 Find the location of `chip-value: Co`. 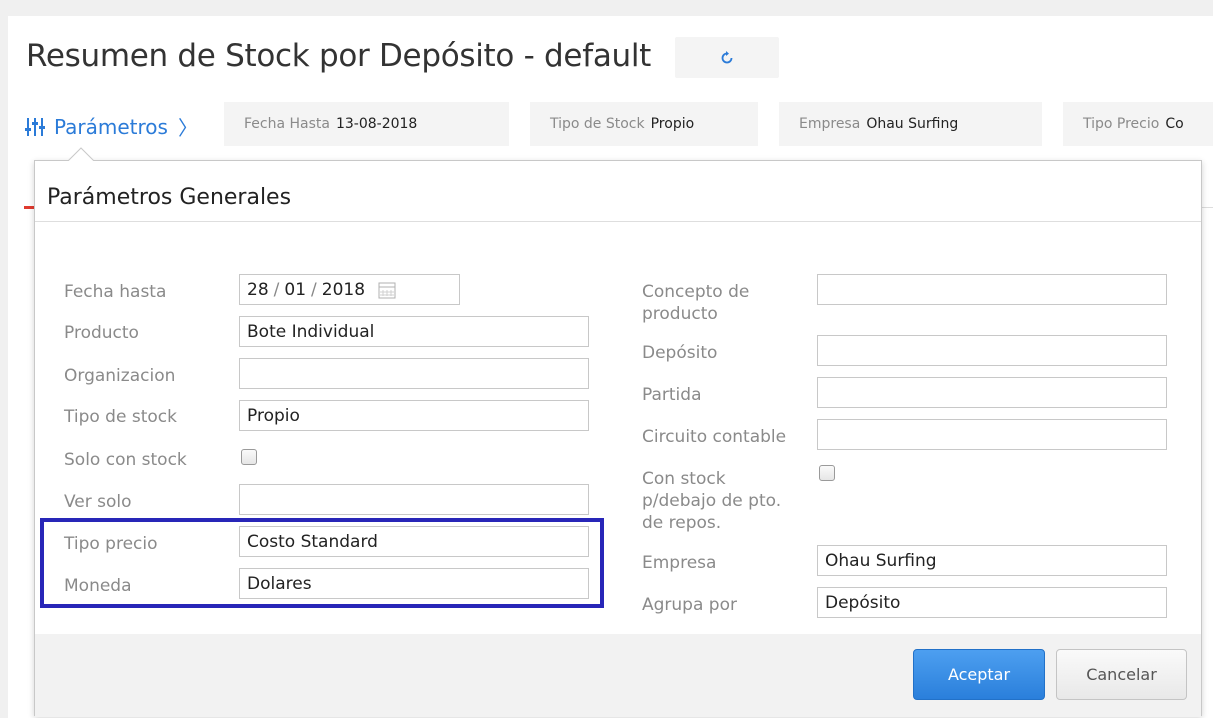

chip-value: Co is located at coordinates (1174, 124).